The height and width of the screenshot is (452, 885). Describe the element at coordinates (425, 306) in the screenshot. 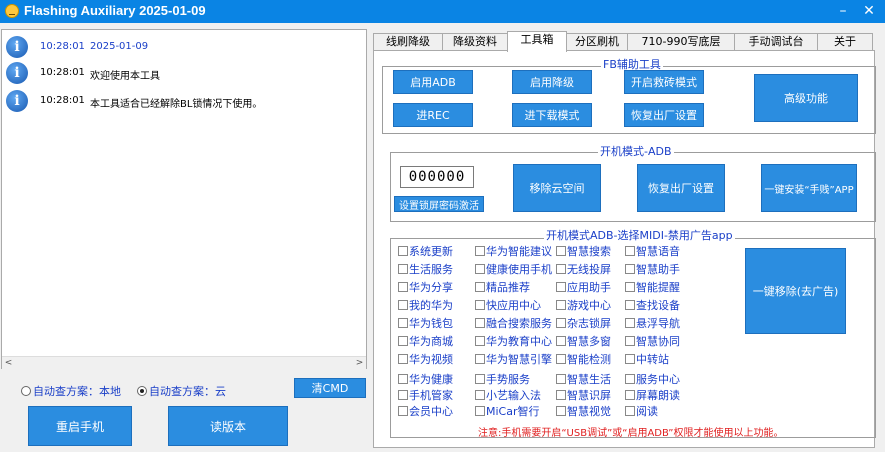

I see `app-checkbox: 我的华为` at that location.